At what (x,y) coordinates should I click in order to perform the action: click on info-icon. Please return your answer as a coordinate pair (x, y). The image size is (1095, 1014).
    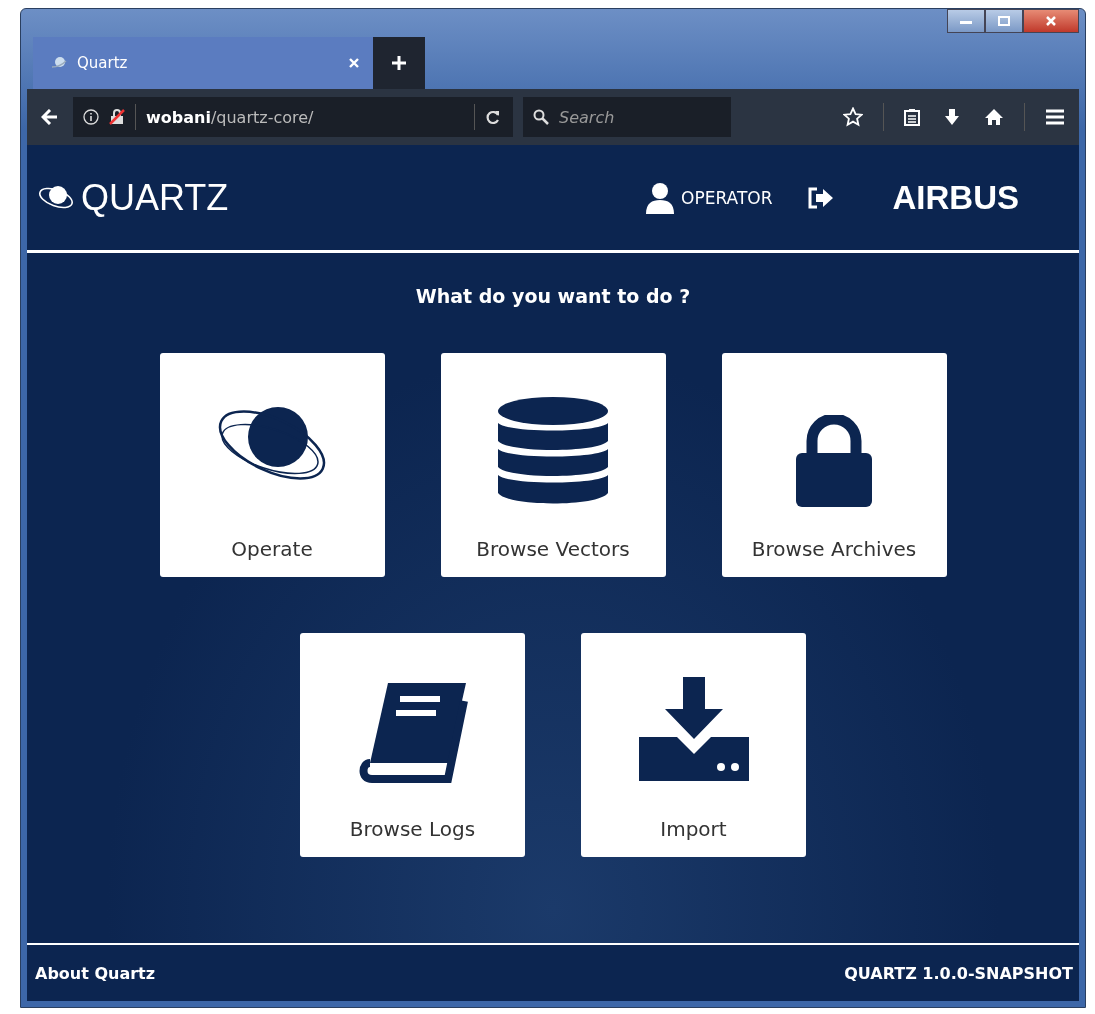
    Looking at the image, I should click on (91, 117).